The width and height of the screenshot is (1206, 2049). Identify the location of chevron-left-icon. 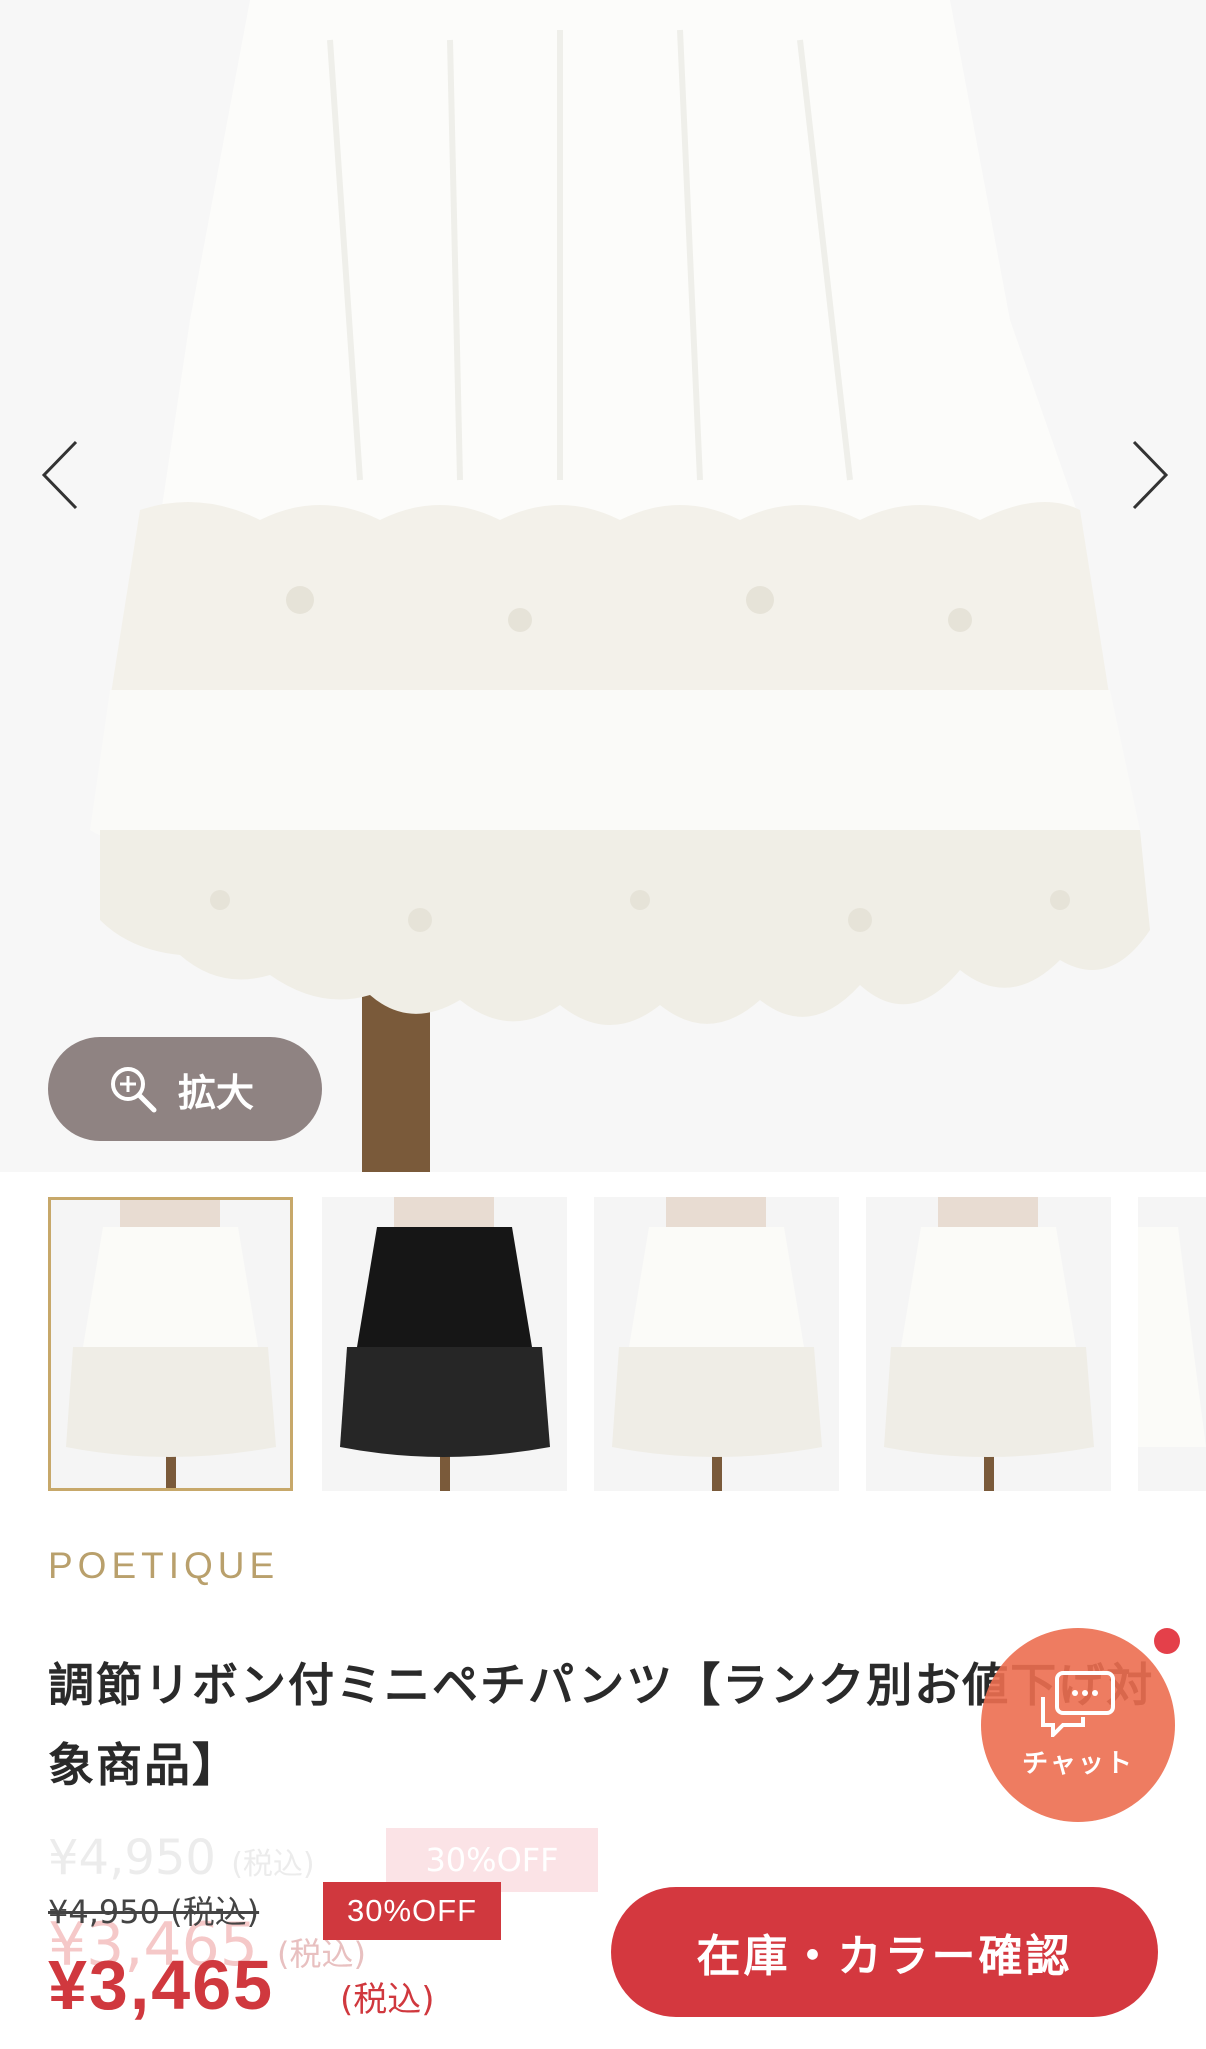
(59, 475).